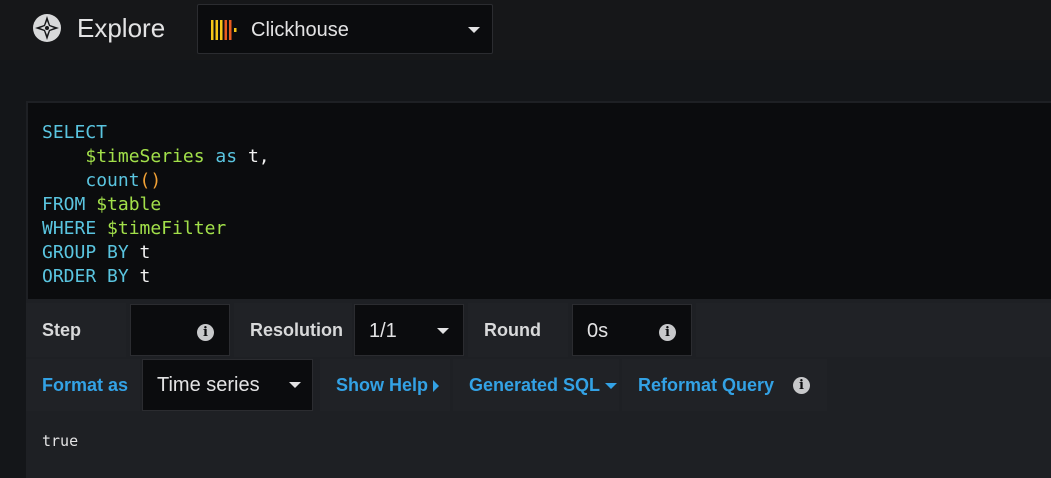  Describe the element at coordinates (129, 204) in the screenshot. I see `code-token: $table` at that location.